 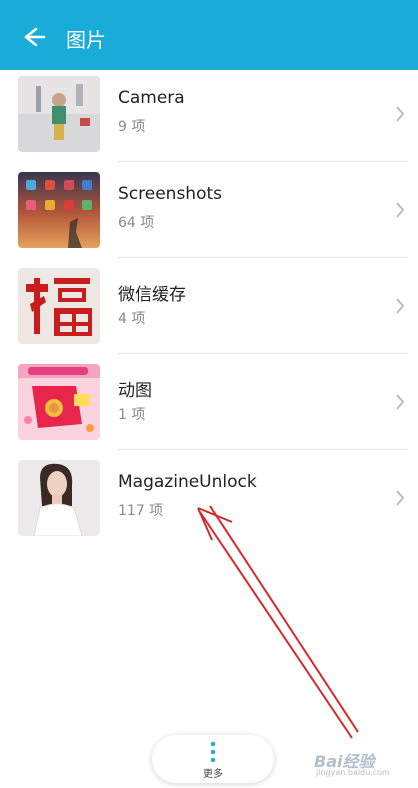 I want to click on album-row-camera: Camera 9 项, so click(x=209, y=114).